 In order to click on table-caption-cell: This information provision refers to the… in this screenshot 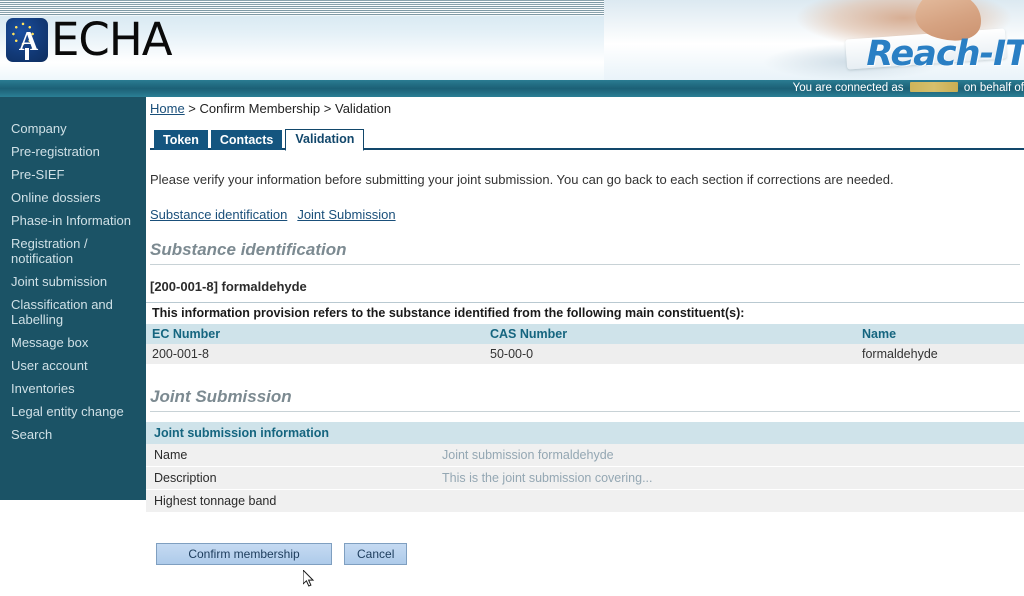, I will do `click(585, 313)`.